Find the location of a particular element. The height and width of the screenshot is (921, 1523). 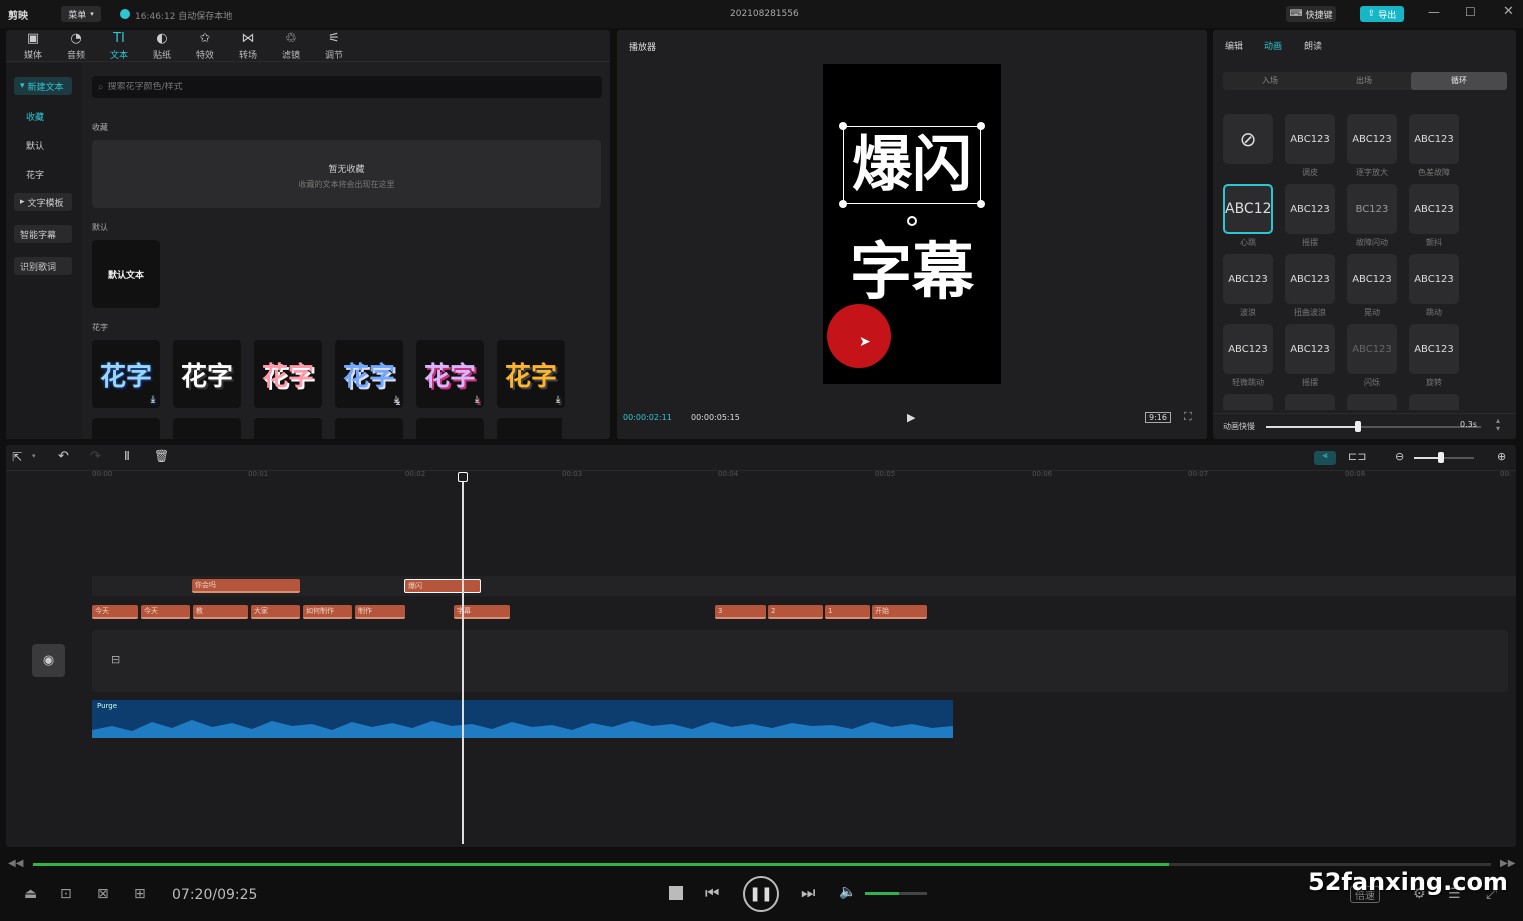

tab-animation: 动画 is located at coordinates (1273, 45).